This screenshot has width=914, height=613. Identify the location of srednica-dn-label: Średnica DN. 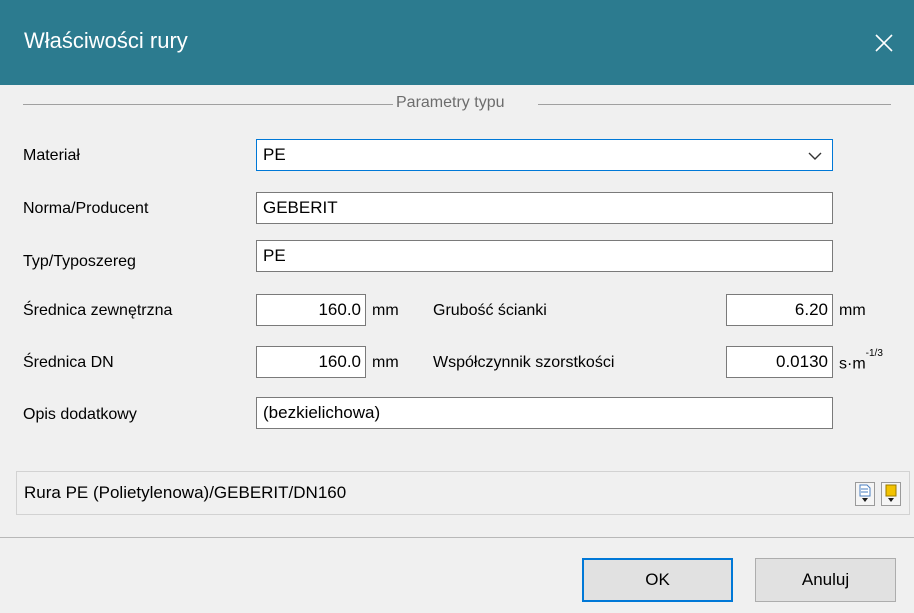
(68, 362).